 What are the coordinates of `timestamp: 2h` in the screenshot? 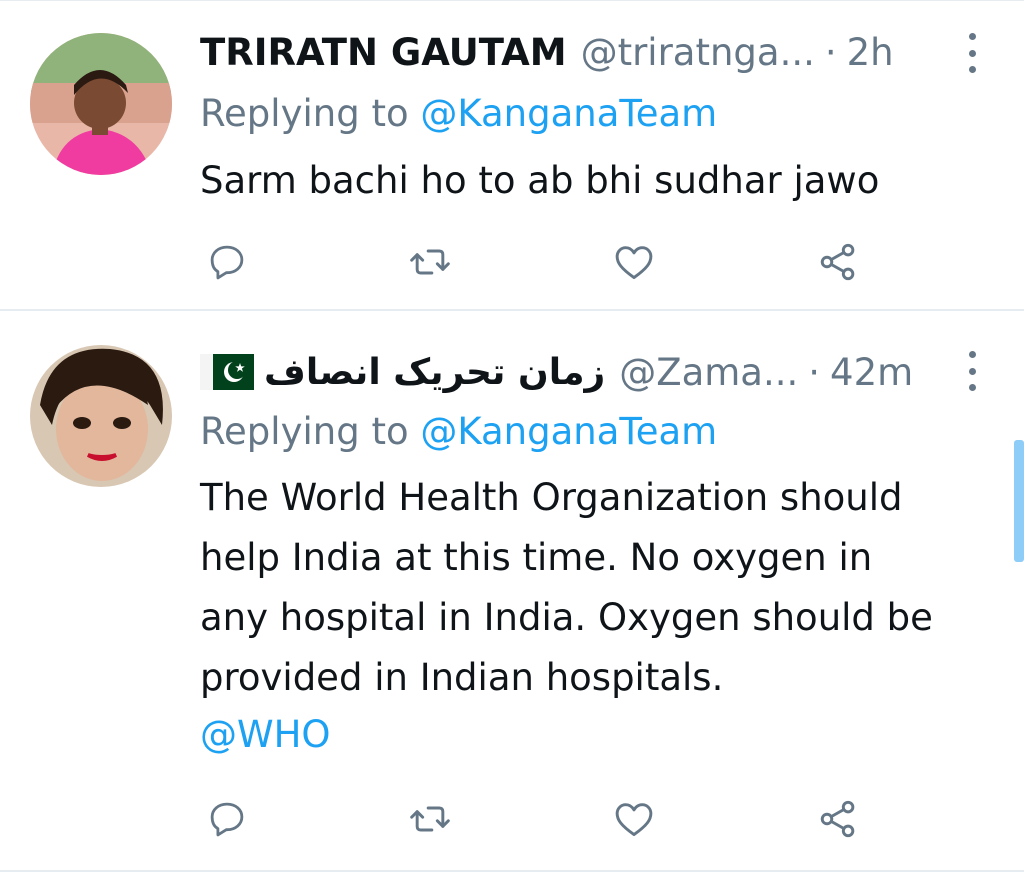 It's located at (870, 52).